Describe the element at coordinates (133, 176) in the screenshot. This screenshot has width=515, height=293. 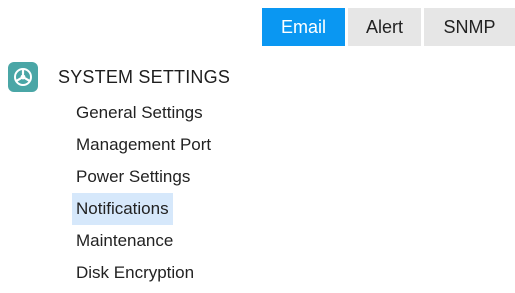
I see `menu-item-power-settings: Power Settings` at that location.